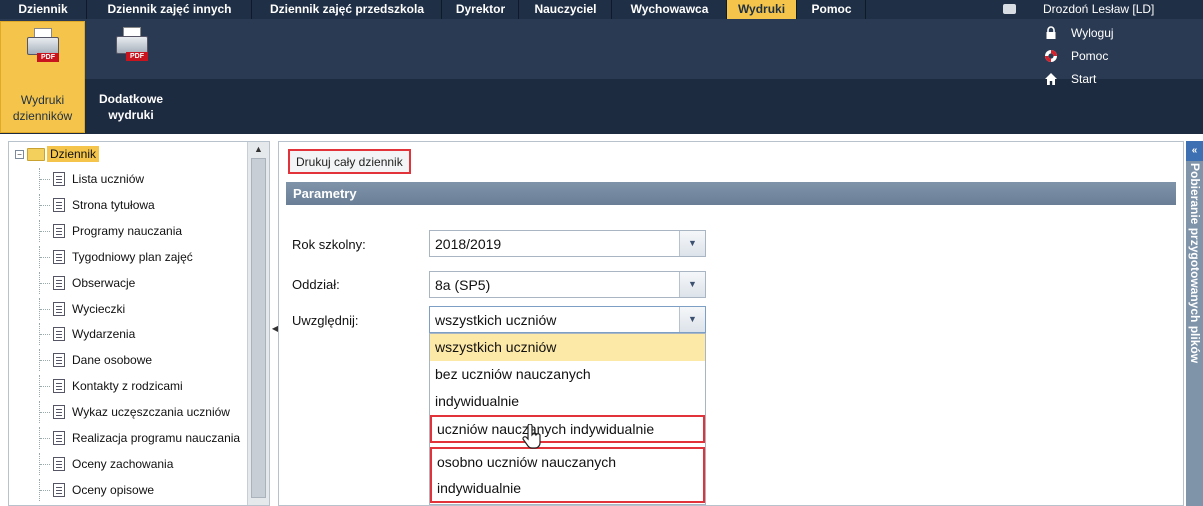 This screenshot has height=506, width=1203. I want to click on dropdown-option-individual-only: uczniów nauczanych indywidualnie, so click(567, 429).